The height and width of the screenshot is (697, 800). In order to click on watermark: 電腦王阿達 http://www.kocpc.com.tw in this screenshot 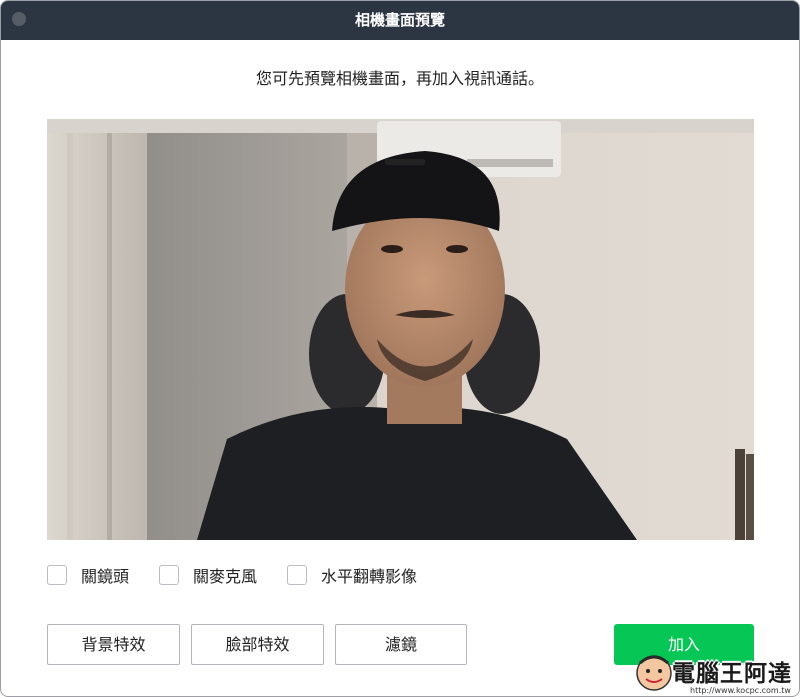, I will do `click(716, 672)`.